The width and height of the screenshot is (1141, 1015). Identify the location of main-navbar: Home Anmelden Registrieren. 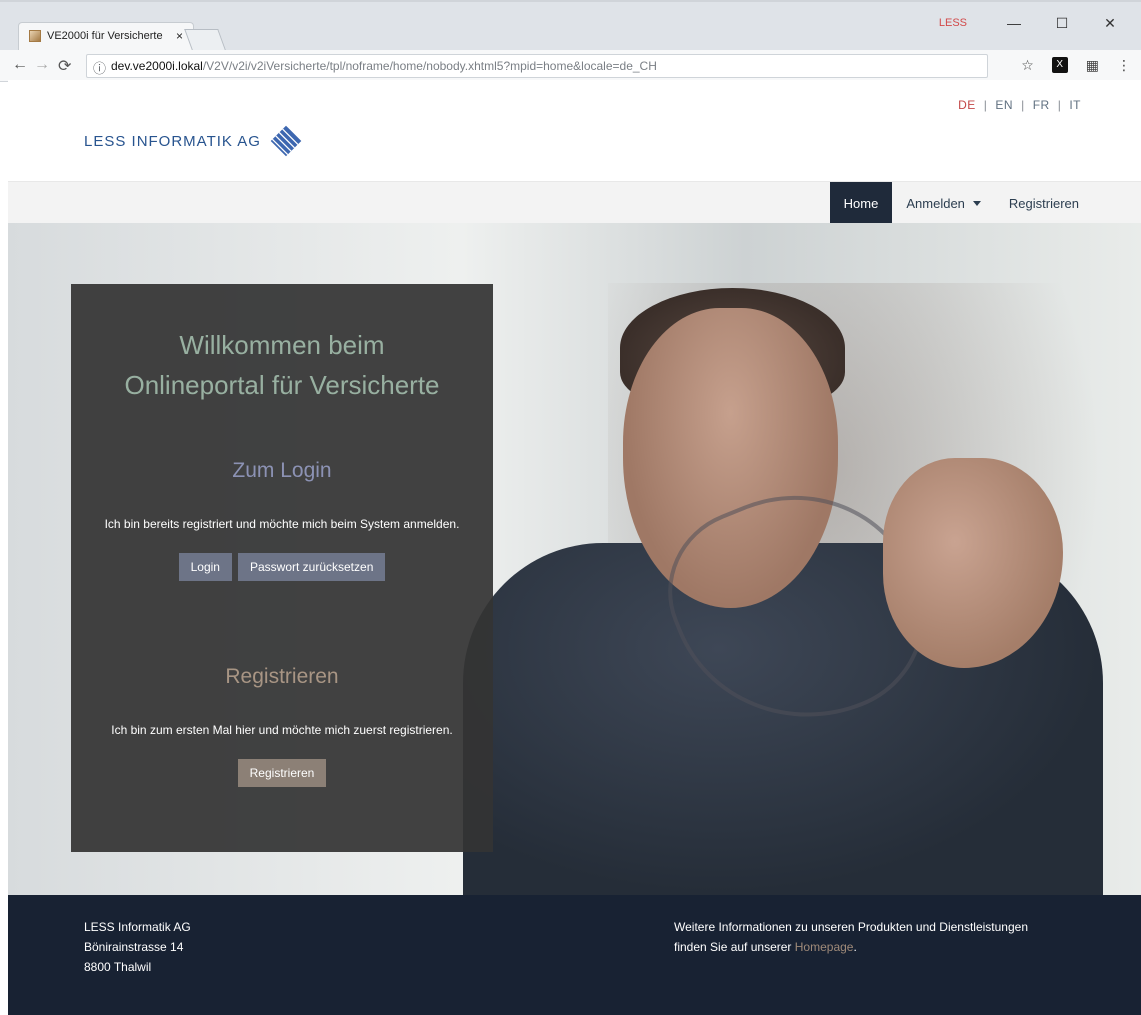
(574, 202).